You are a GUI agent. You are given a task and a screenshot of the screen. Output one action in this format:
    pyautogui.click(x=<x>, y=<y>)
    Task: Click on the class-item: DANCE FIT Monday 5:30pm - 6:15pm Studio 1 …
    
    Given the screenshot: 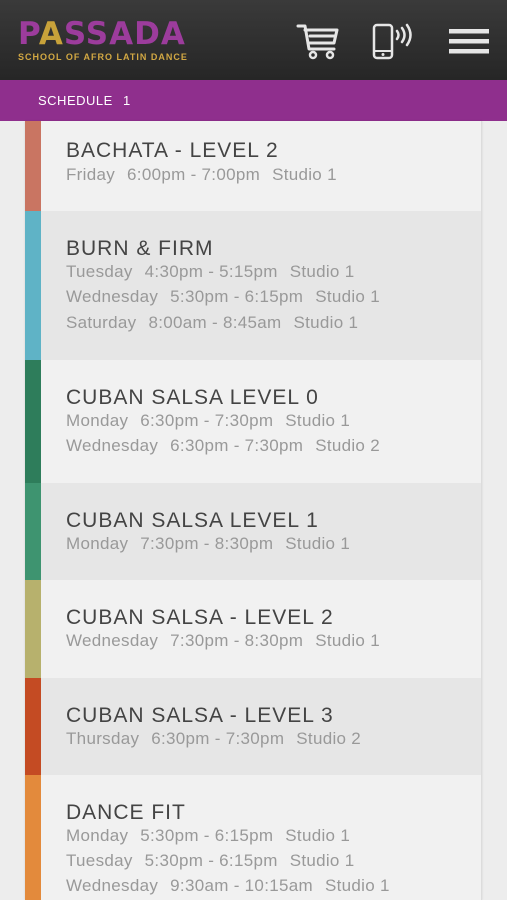 What is the action you would take?
    pyautogui.click(x=253, y=837)
    